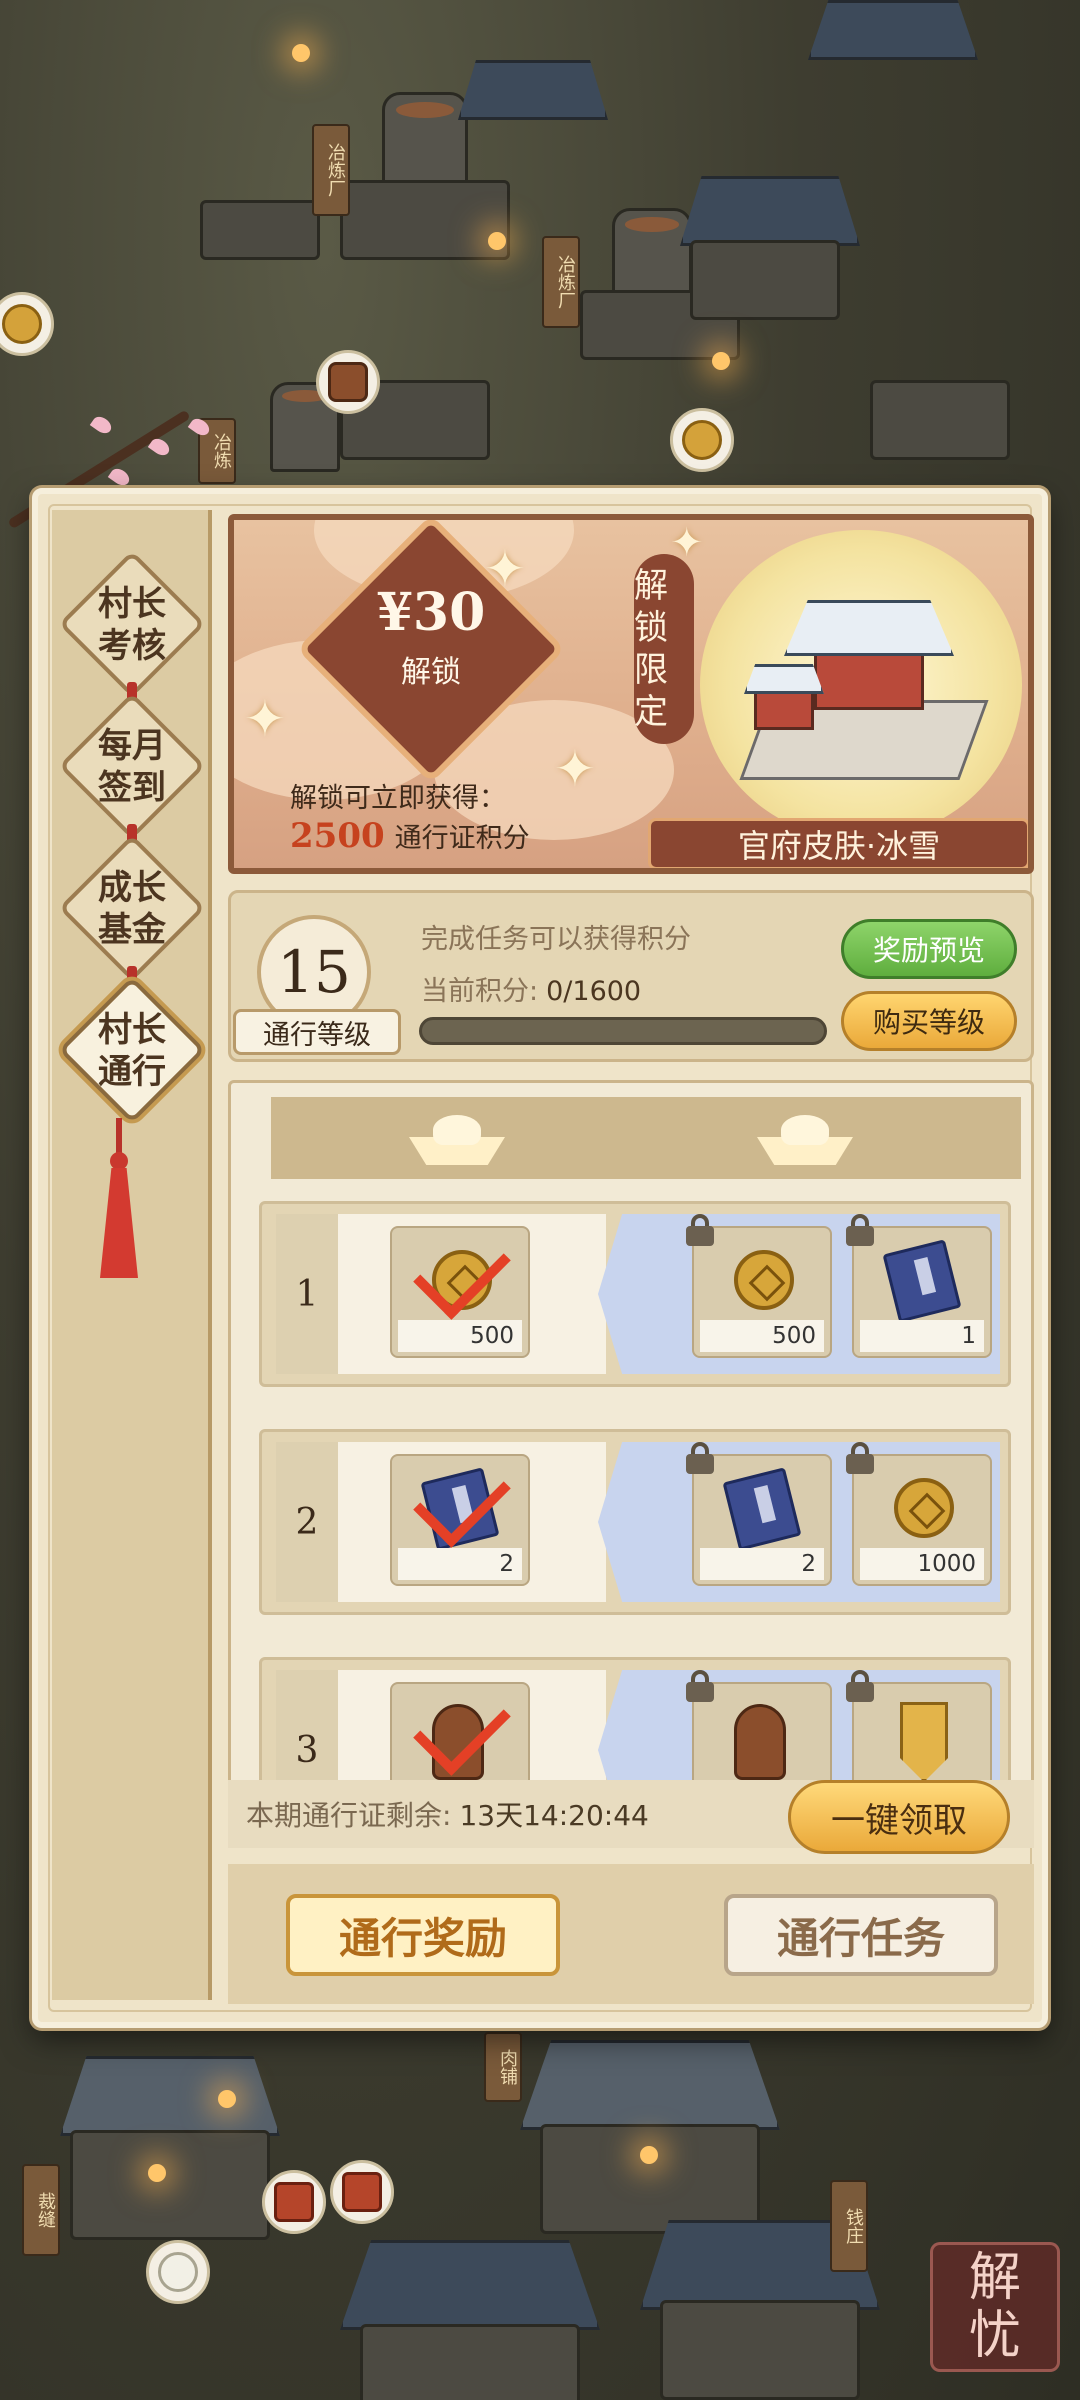 This screenshot has width=1080, height=2400. Describe the element at coordinates (646, 1138) in the screenshot. I see `reward-track-header` at that location.